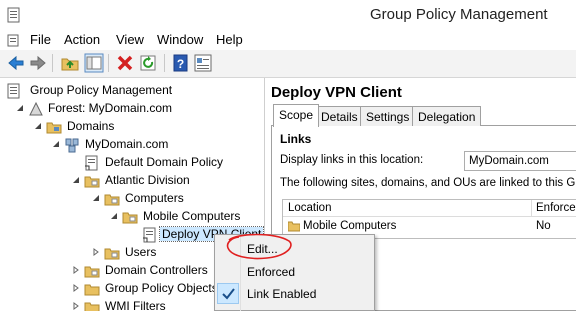 This screenshot has height=311, width=576. What do you see at coordinates (125, 63) in the screenshot?
I see `delete-icon` at bounding box center [125, 63].